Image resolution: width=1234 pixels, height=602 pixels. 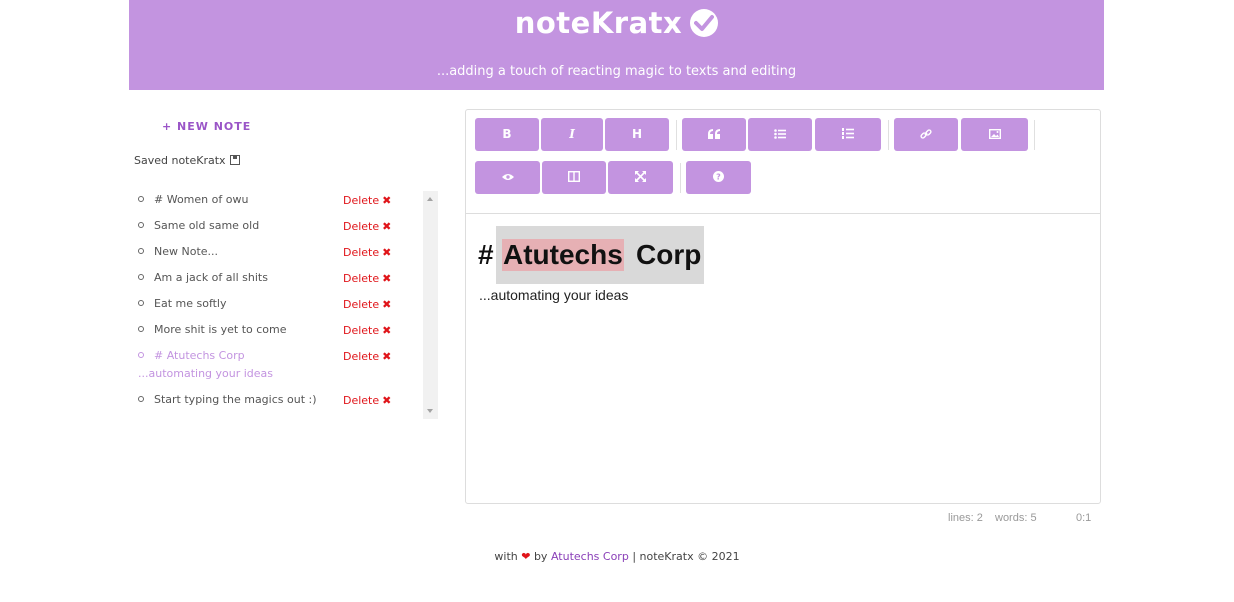 I want to click on saved-notes-heading: Saved noteKratx, so click(x=187, y=160).